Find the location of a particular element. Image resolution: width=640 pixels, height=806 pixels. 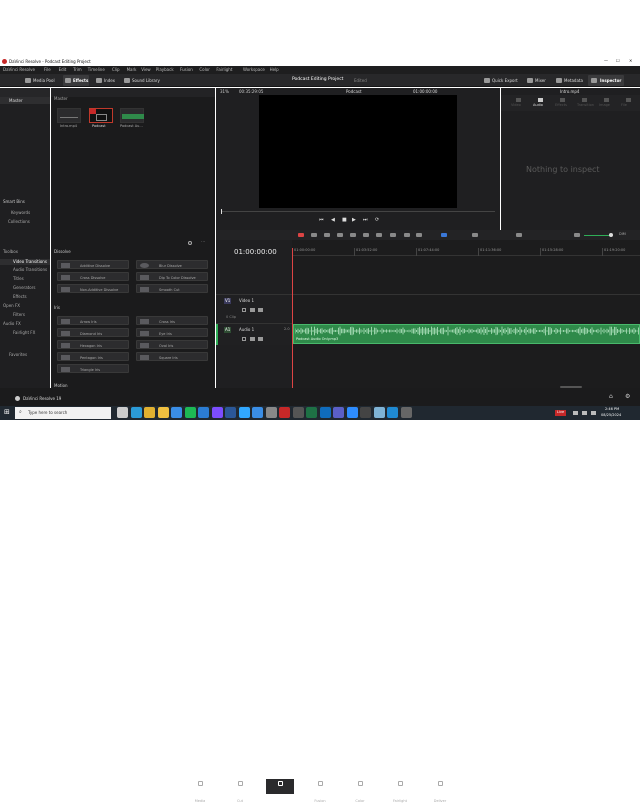

fx-tree-fairlight-fx: Fairlight FX is located at coordinates (24, 333).